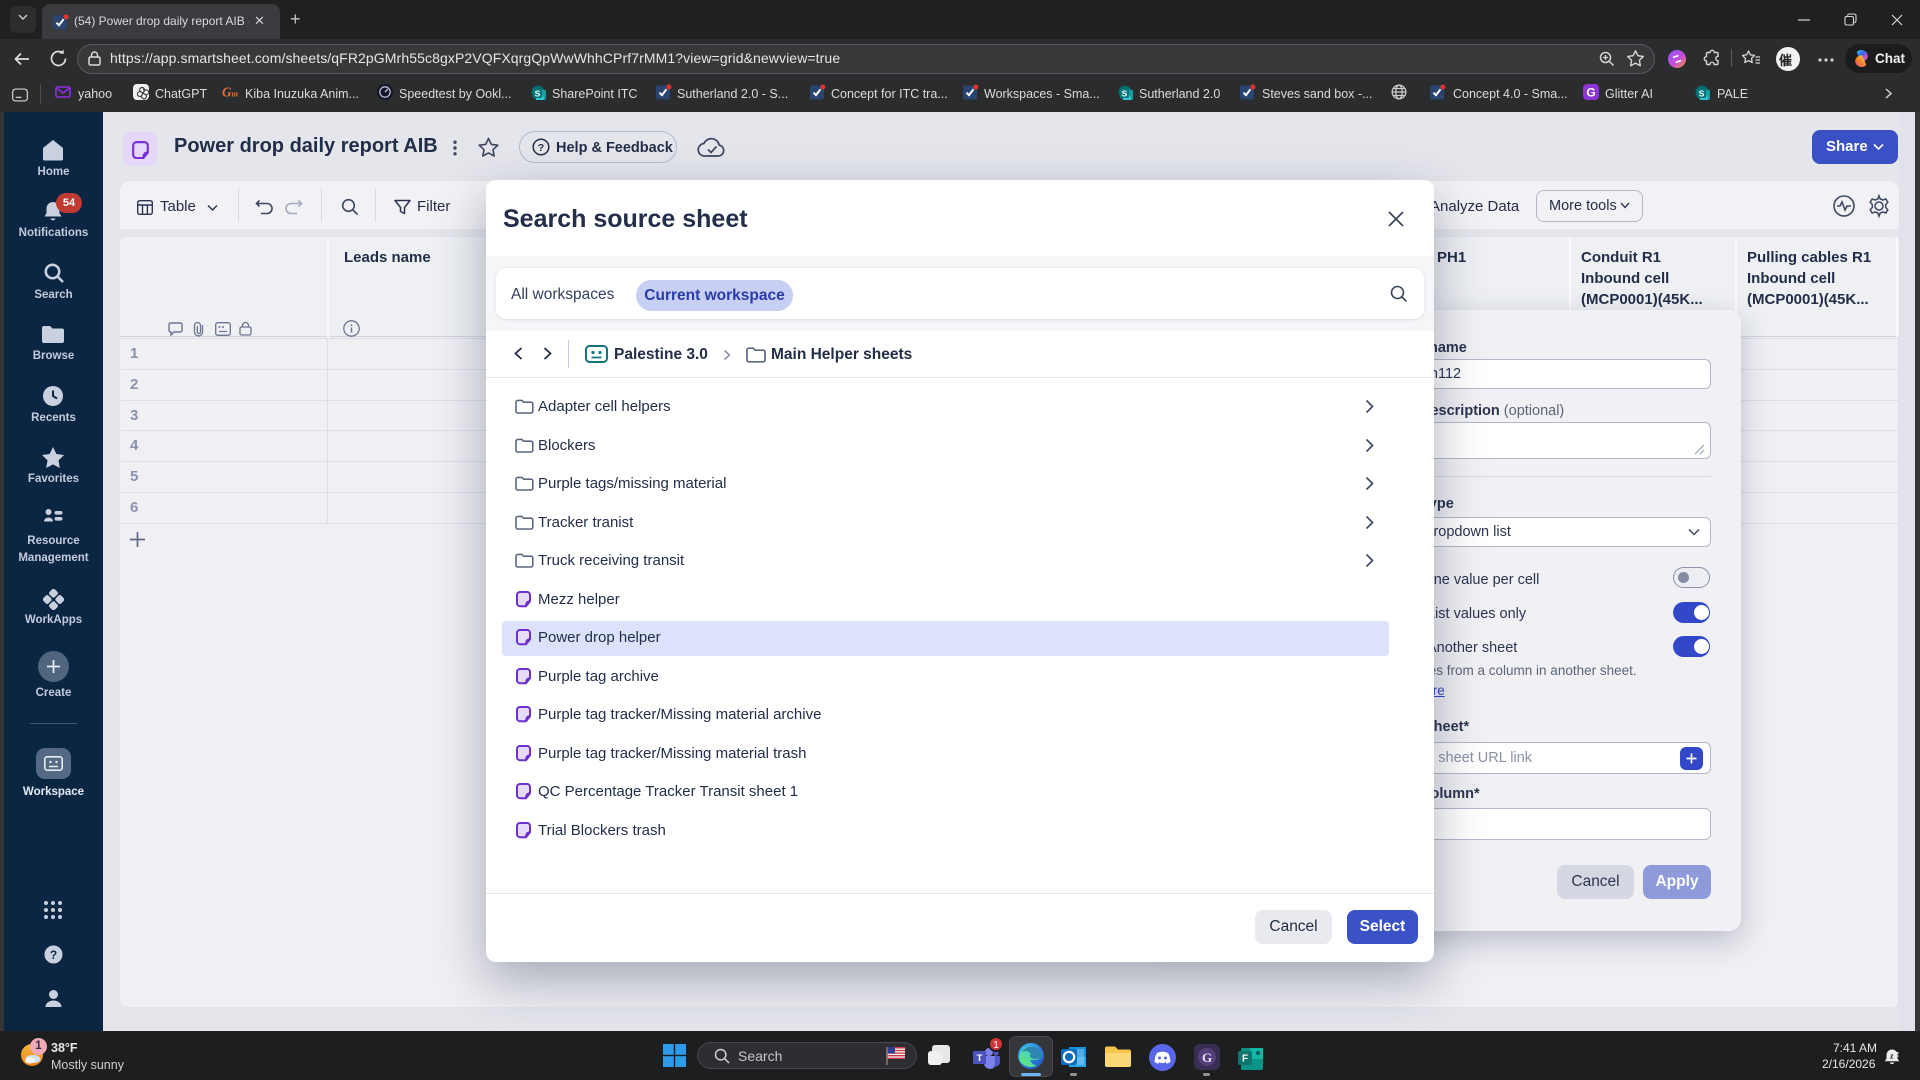  What do you see at coordinates (980, 1058) in the screenshot?
I see `svg-text: T` at bounding box center [980, 1058].